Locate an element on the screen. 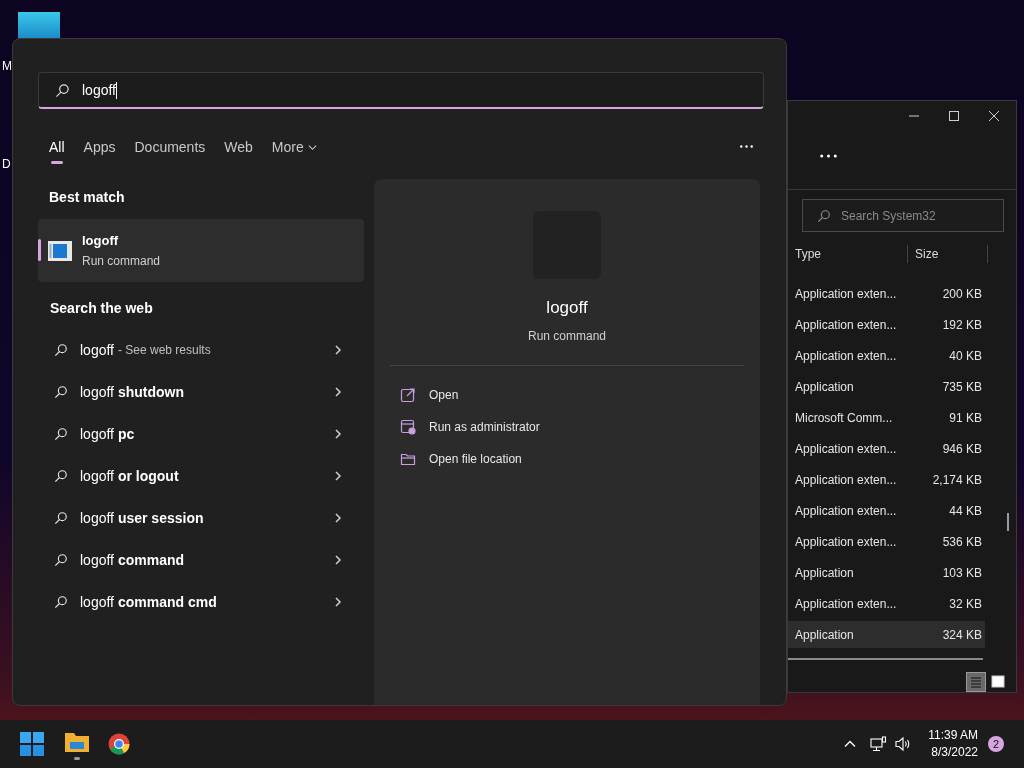 This screenshot has height=768, width=1024. file-row: Application exten... 40 KB is located at coordinates (886, 356).